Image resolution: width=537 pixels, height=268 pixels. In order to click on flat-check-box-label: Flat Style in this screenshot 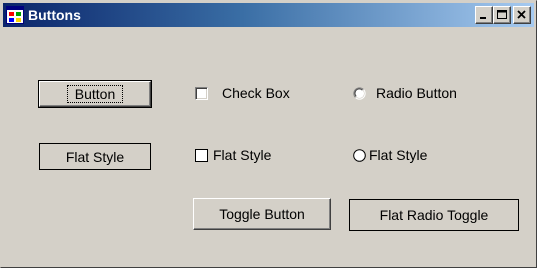, I will do `click(242, 155)`.